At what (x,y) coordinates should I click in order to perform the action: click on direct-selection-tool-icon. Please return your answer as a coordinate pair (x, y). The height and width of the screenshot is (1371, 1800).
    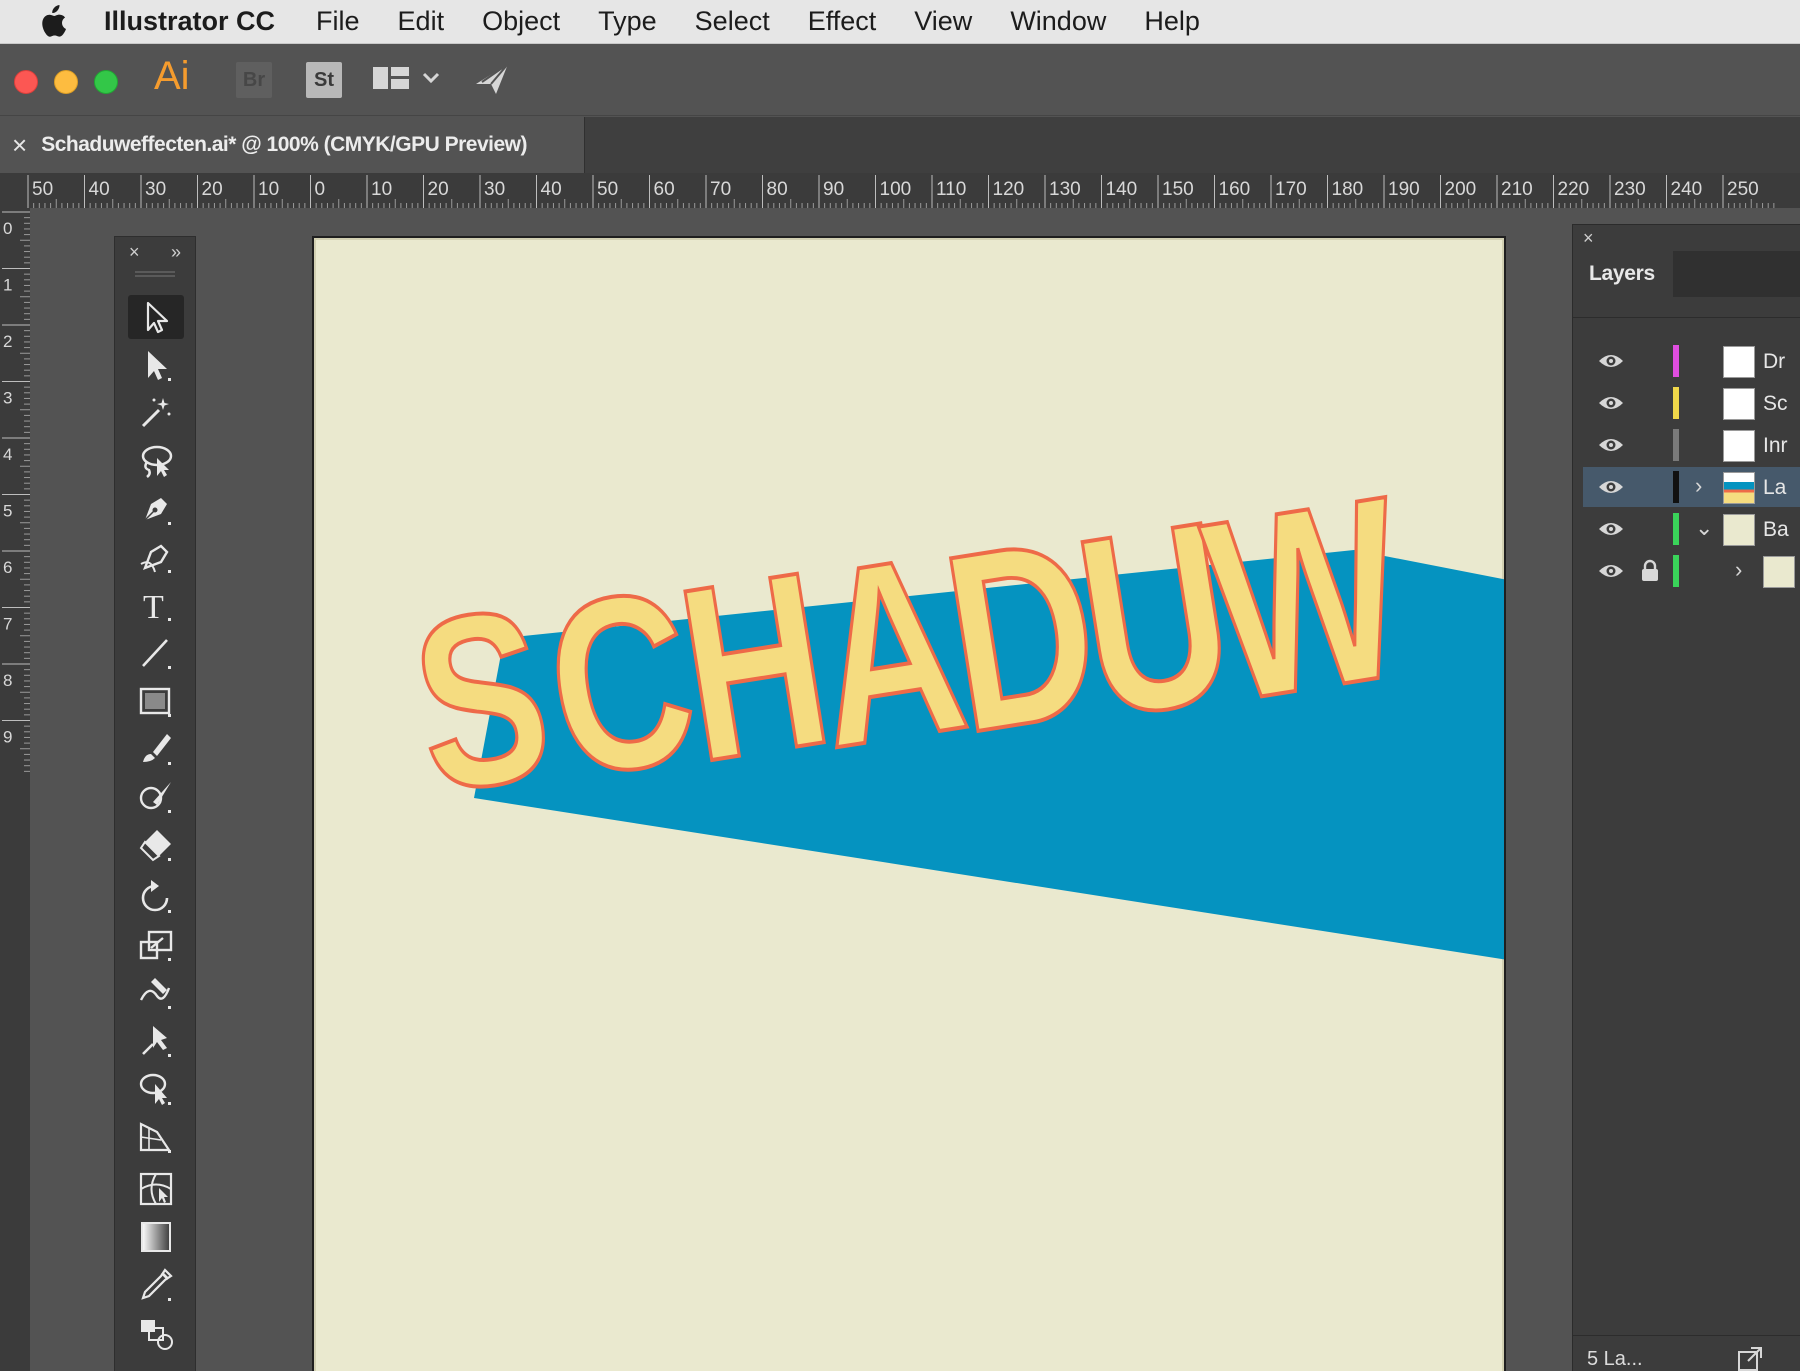
    Looking at the image, I should click on (156, 365).